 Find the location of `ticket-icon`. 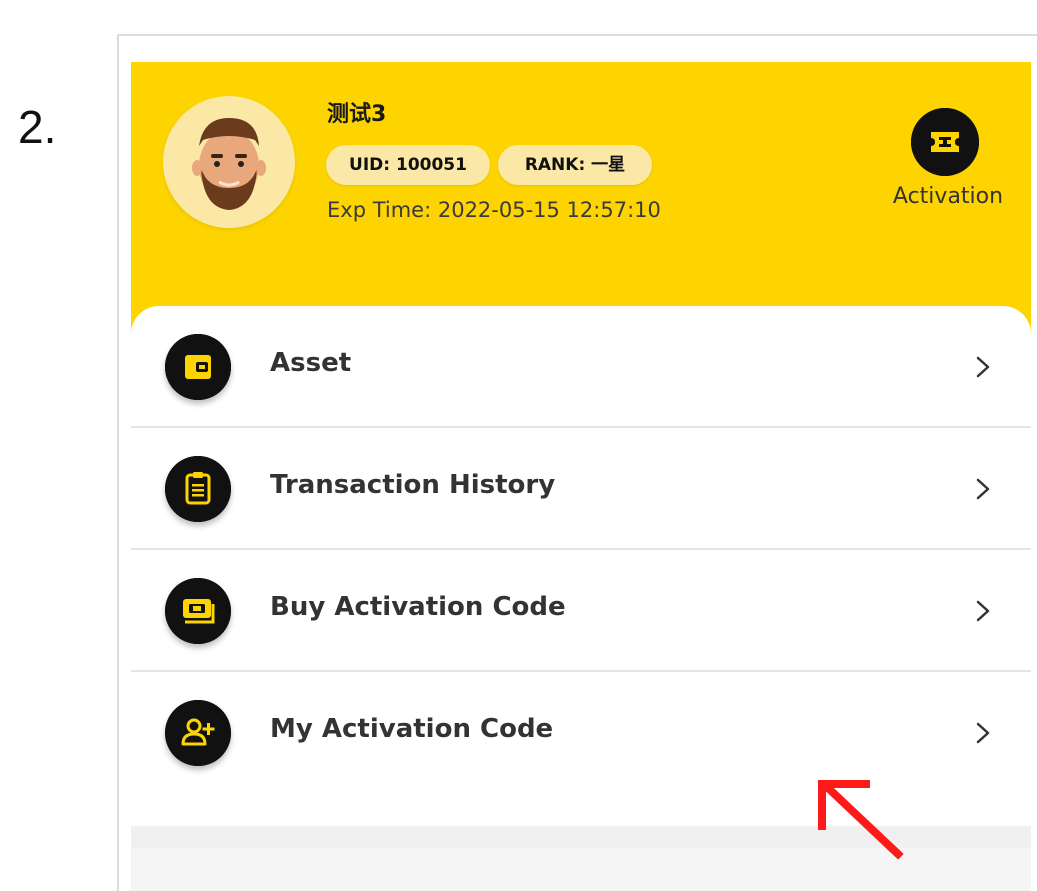

ticket-icon is located at coordinates (945, 142).